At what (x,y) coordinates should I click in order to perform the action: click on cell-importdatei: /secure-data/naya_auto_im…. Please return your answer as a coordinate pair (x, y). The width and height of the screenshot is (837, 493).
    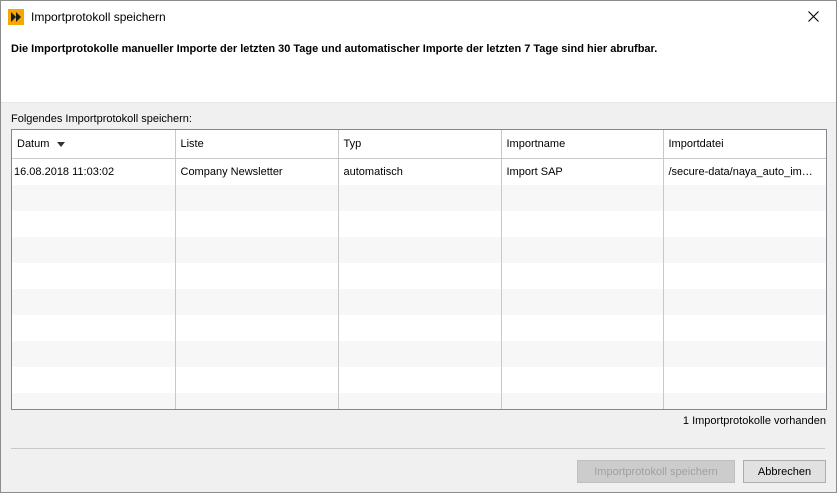
    Looking at the image, I should click on (740, 172).